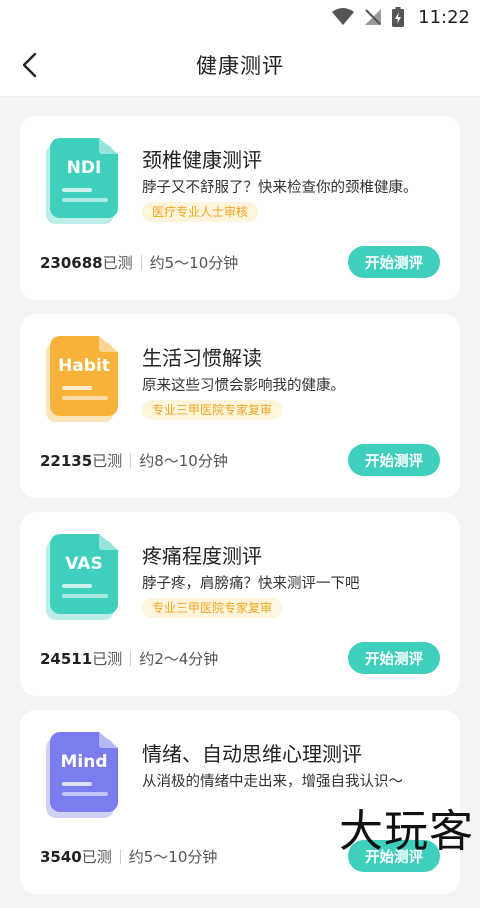 The width and height of the screenshot is (480, 908). Describe the element at coordinates (240, 17) in the screenshot. I see `status-bar: 11:22` at that location.